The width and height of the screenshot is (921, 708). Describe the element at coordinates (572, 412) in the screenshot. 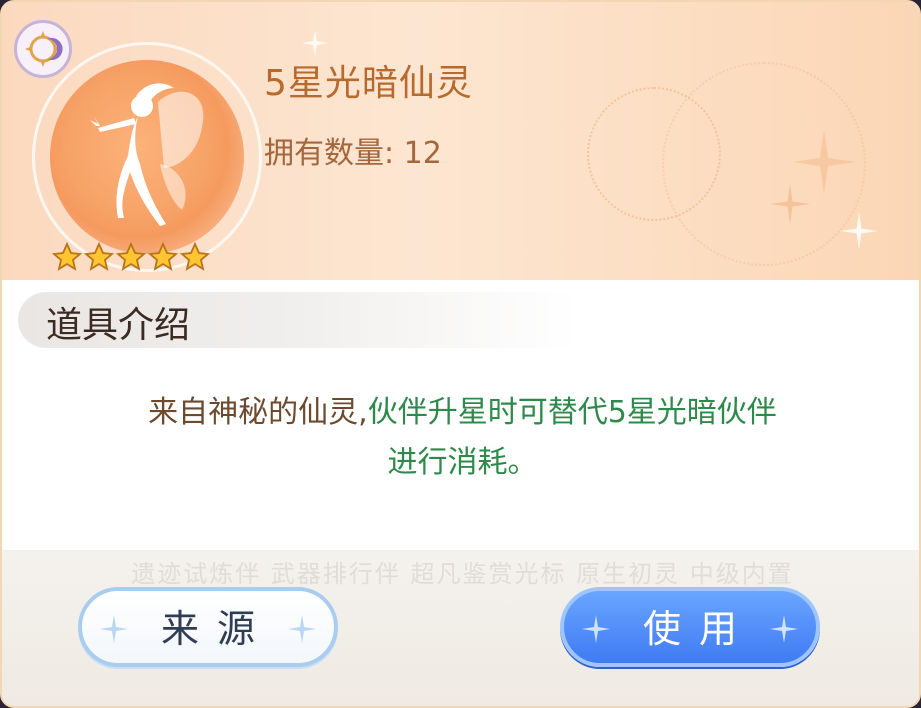

I see `description-part2: 伙伴升星时可替代5星光暗伙伴` at that location.